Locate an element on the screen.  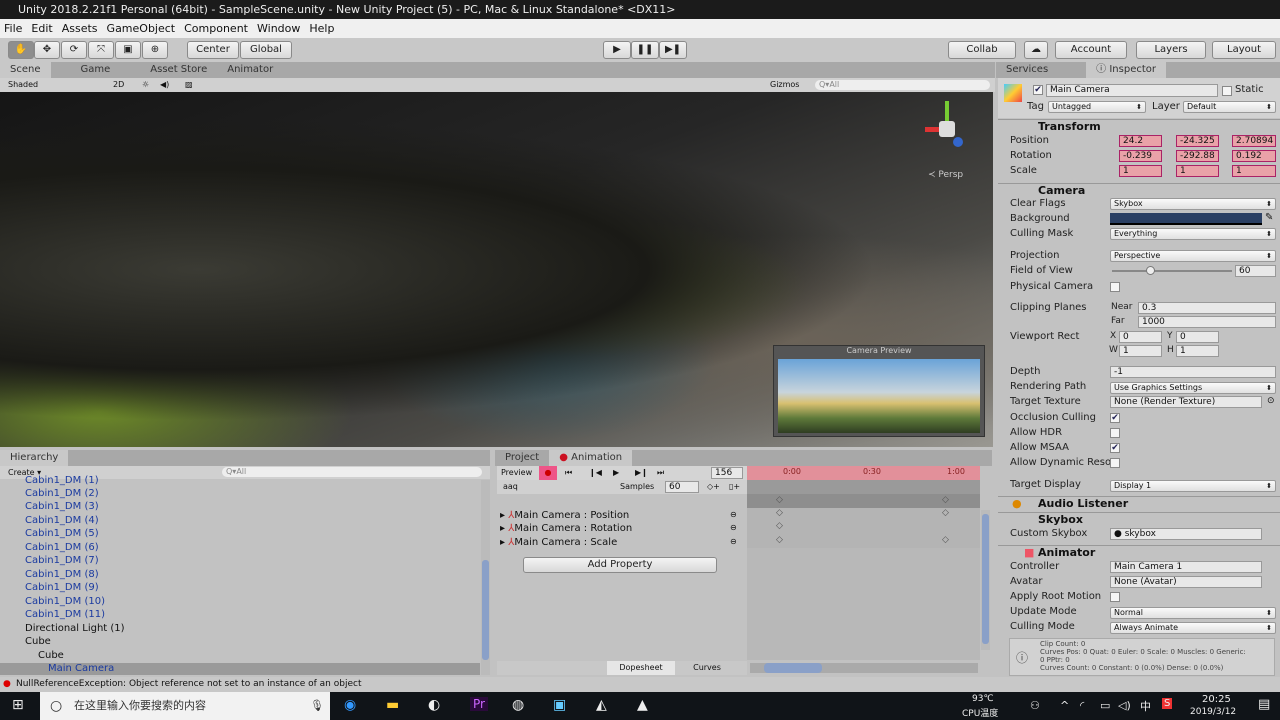
next-key-icon: ▶❙ is located at coordinates (641, 473).